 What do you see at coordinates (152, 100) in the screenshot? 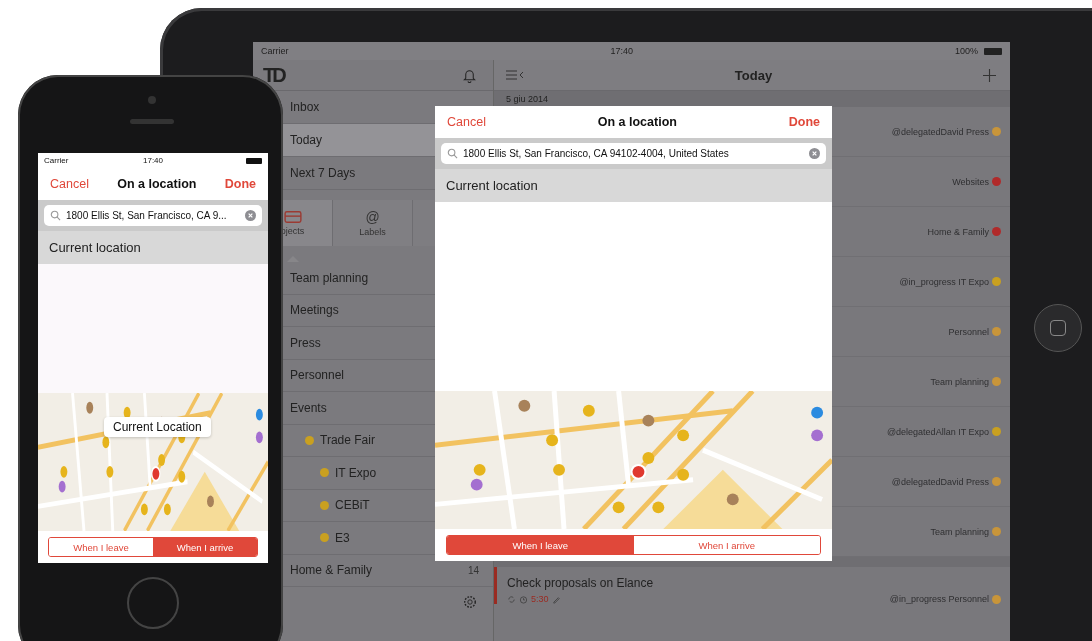
I see `camera-lens` at bounding box center [152, 100].